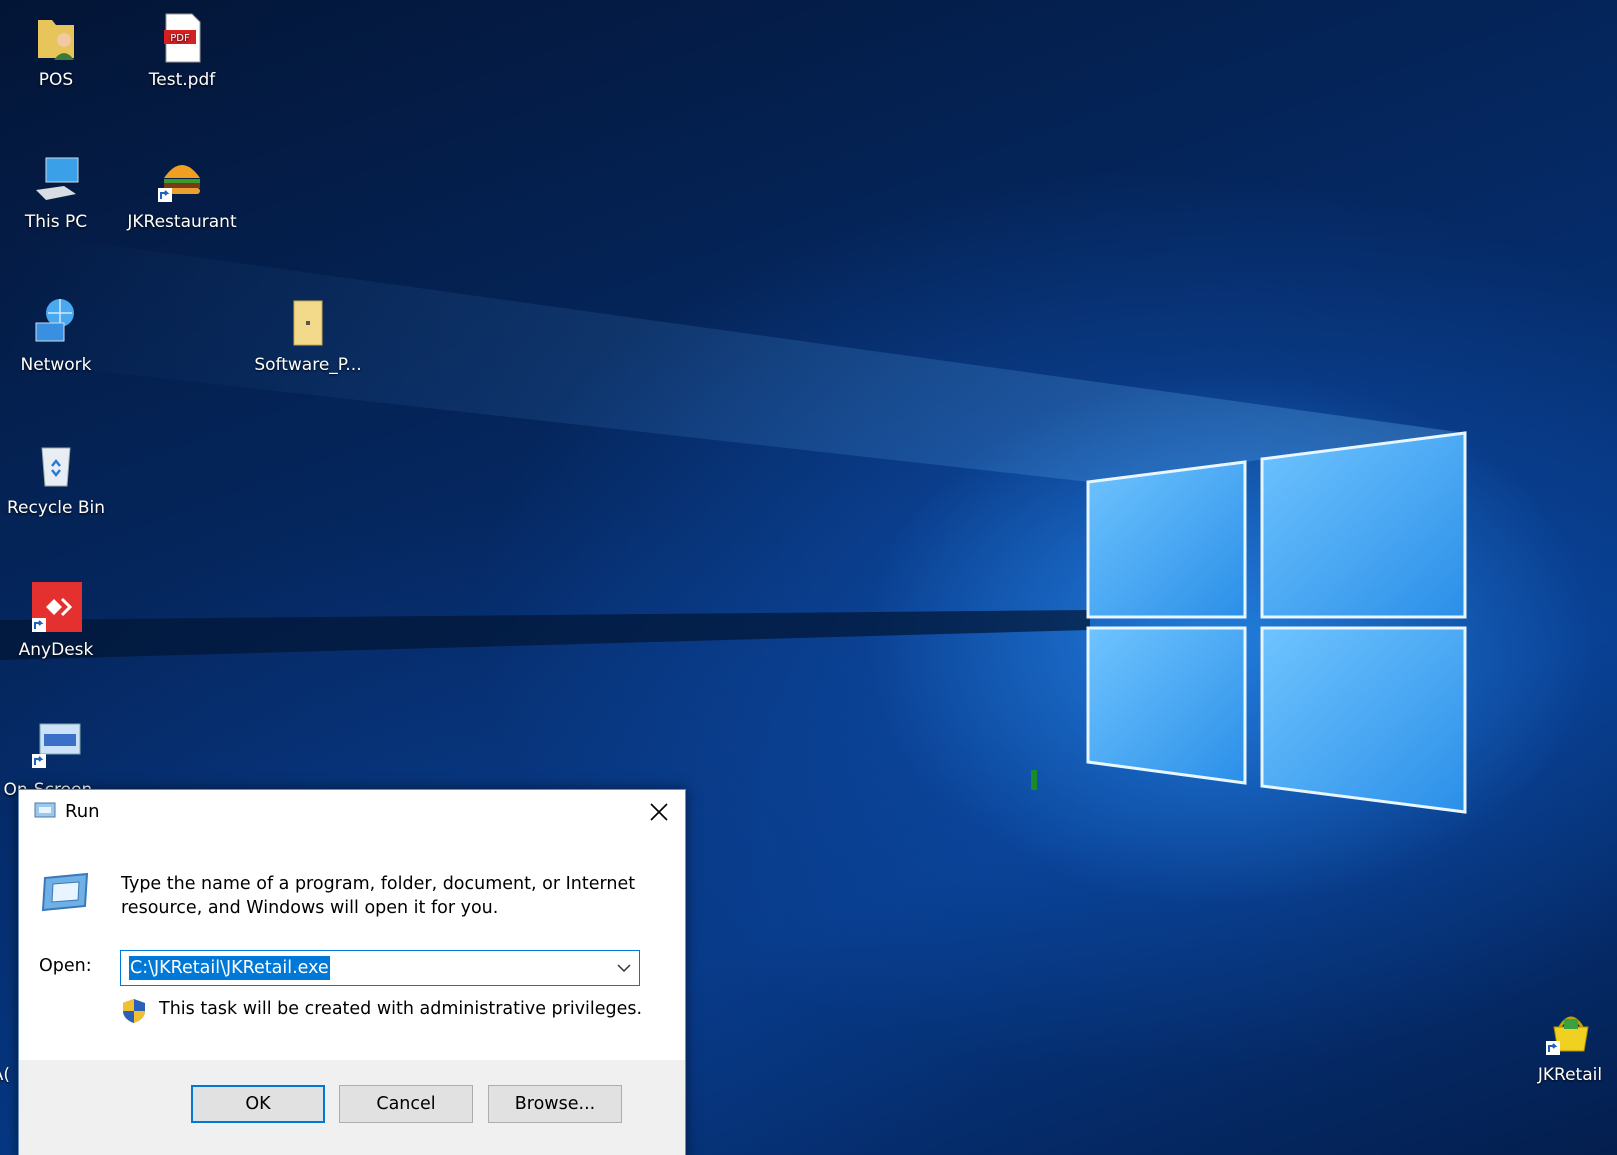 Image resolution: width=1617 pixels, height=1155 pixels. I want to click on recycle-bin-icon, so click(56, 467).